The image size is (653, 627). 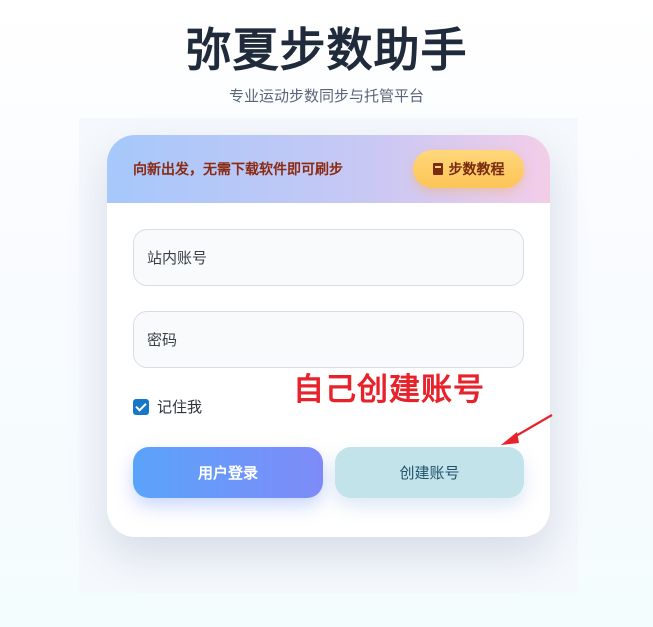 What do you see at coordinates (180, 407) in the screenshot?
I see `remember-label: 记住我` at bounding box center [180, 407].